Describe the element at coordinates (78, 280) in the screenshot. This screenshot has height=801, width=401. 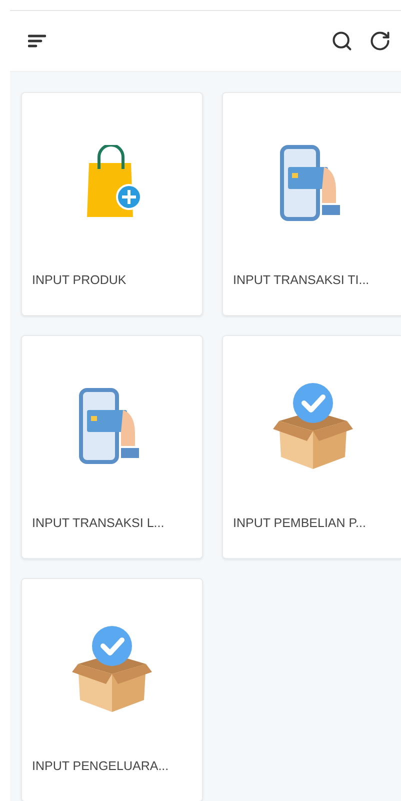
I see `card-label: INPUT PRODUK` at that location.